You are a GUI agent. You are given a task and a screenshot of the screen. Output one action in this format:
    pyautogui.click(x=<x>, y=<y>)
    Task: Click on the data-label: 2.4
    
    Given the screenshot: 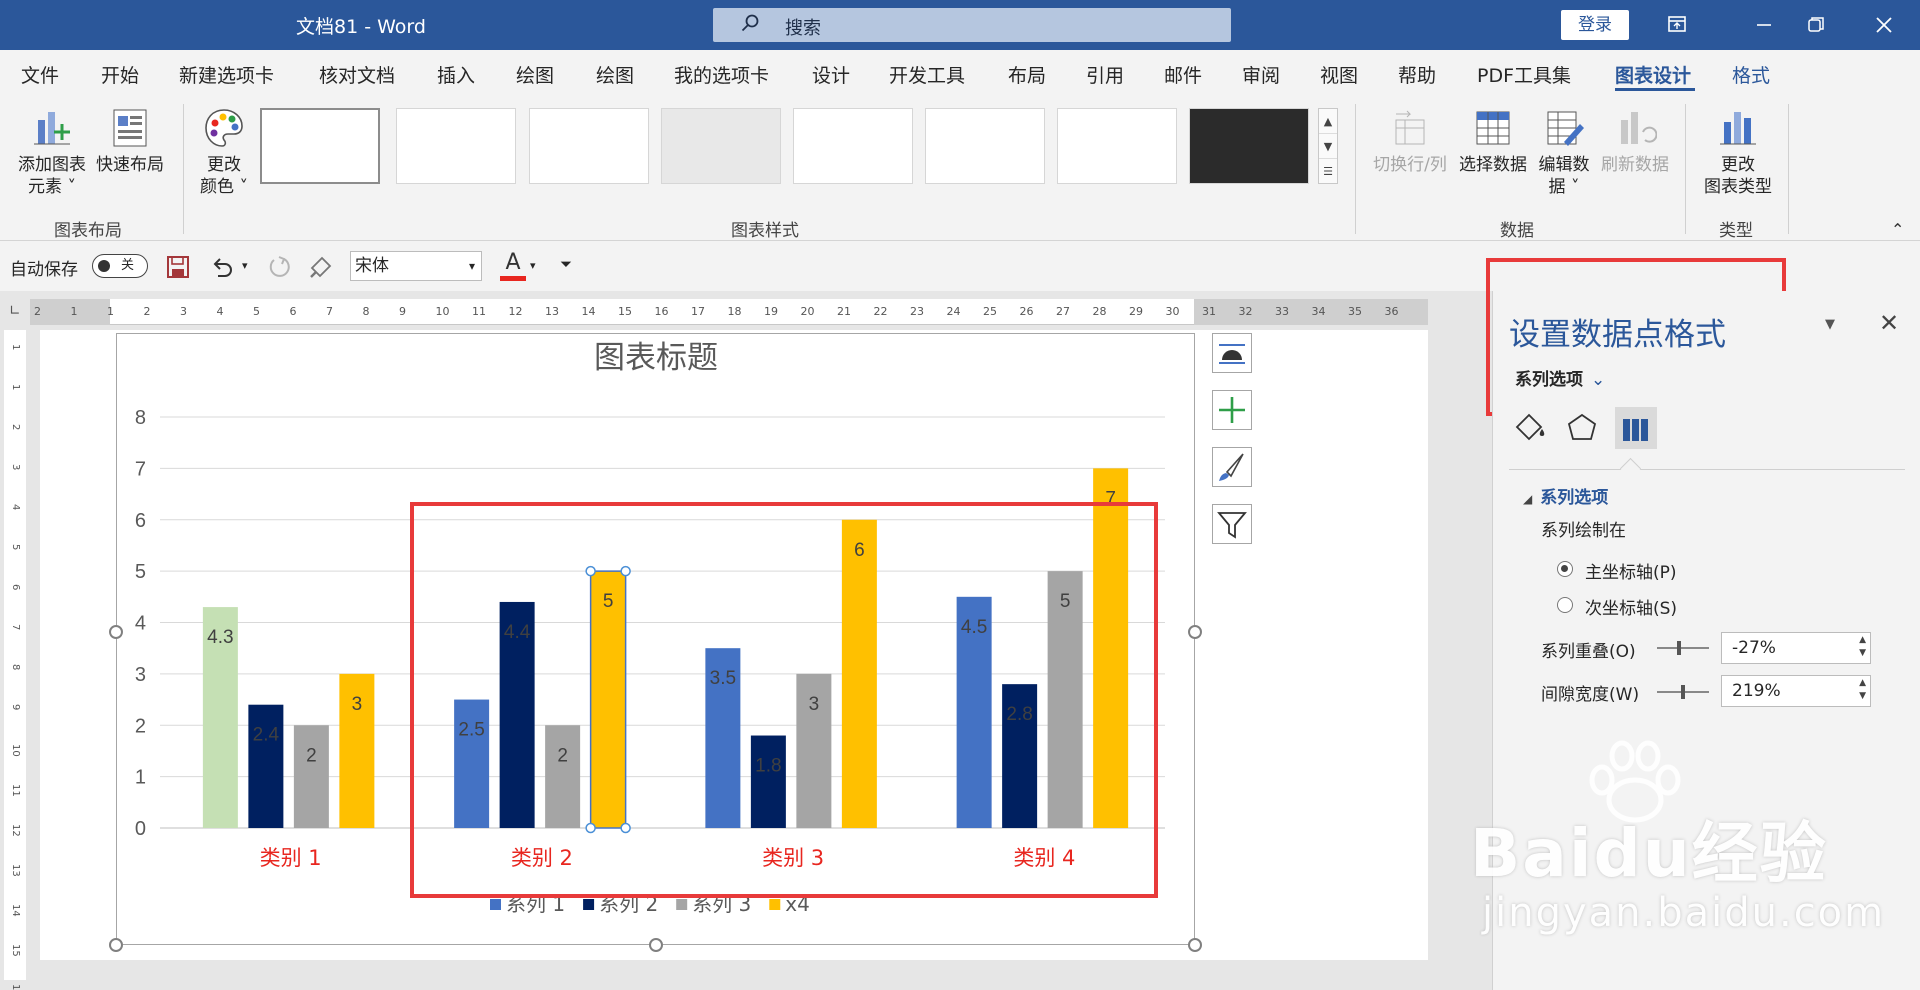 What is the action you would take?
    pyautogui.click(x=266, y=735)
    